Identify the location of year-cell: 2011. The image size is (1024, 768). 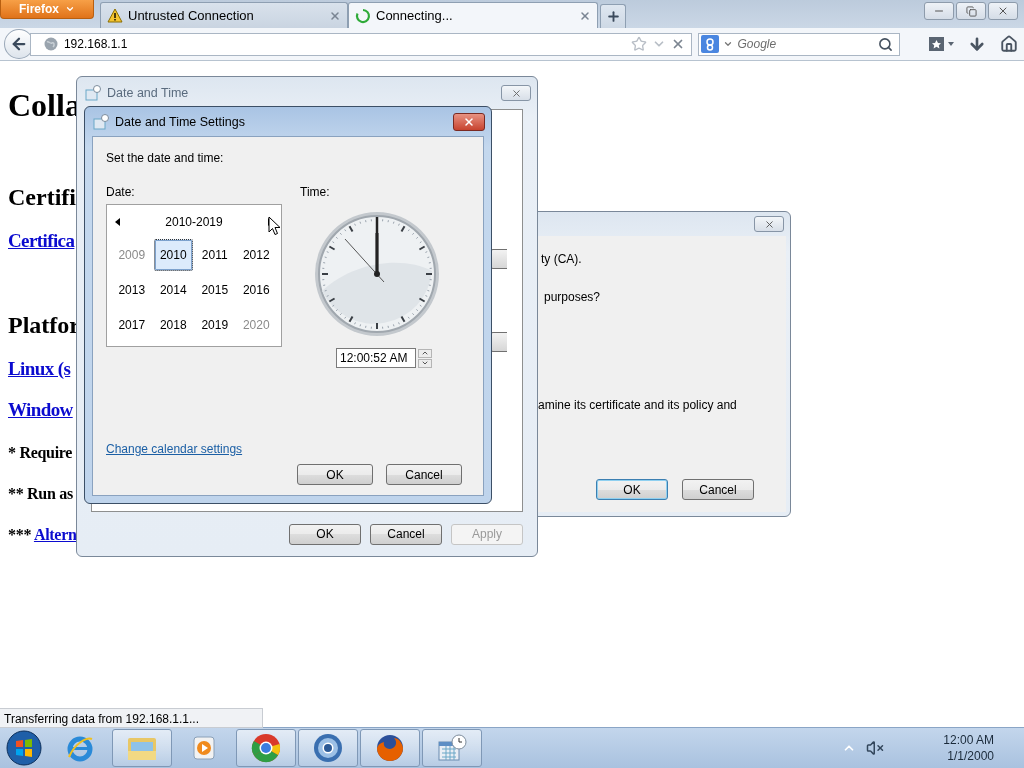
(215, 255).